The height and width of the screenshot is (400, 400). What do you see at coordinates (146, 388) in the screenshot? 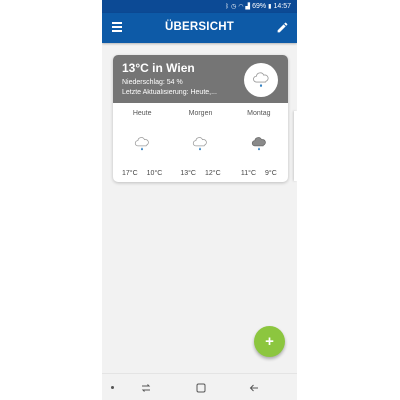
I see `recent-apps-icon` at bounding box center [146, 388].